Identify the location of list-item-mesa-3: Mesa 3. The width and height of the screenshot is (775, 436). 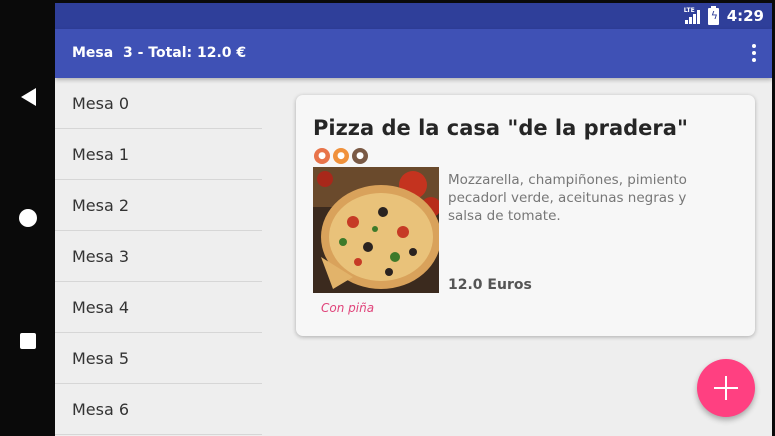
(158, 256).